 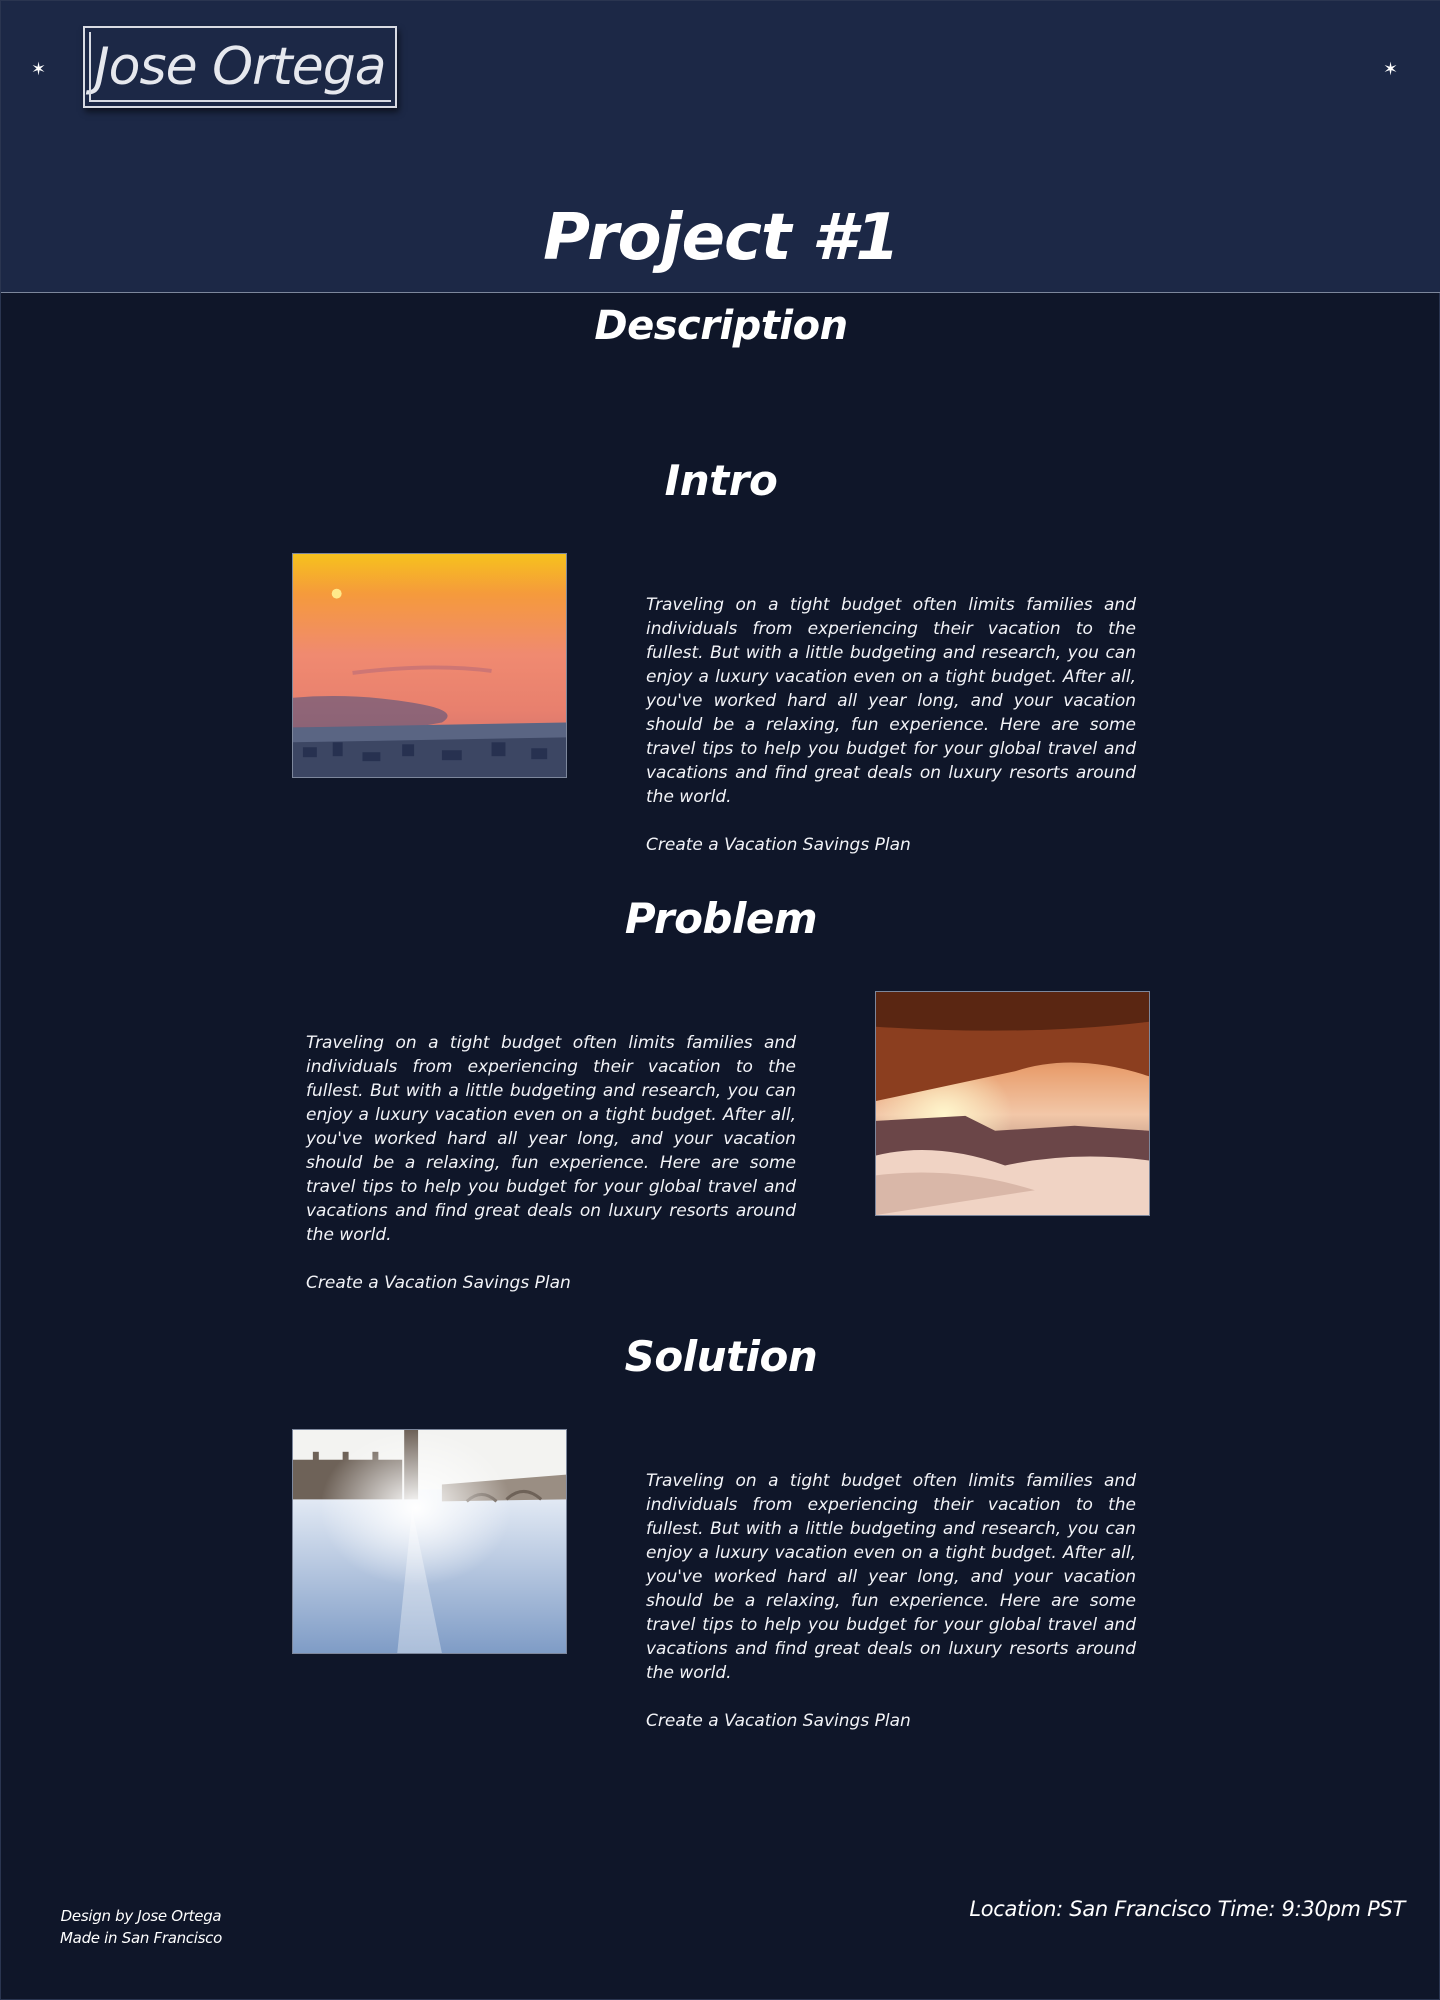 I want to click on footer-credit-designer: Design by Jose Ortega, so click(x=141, y=1916).